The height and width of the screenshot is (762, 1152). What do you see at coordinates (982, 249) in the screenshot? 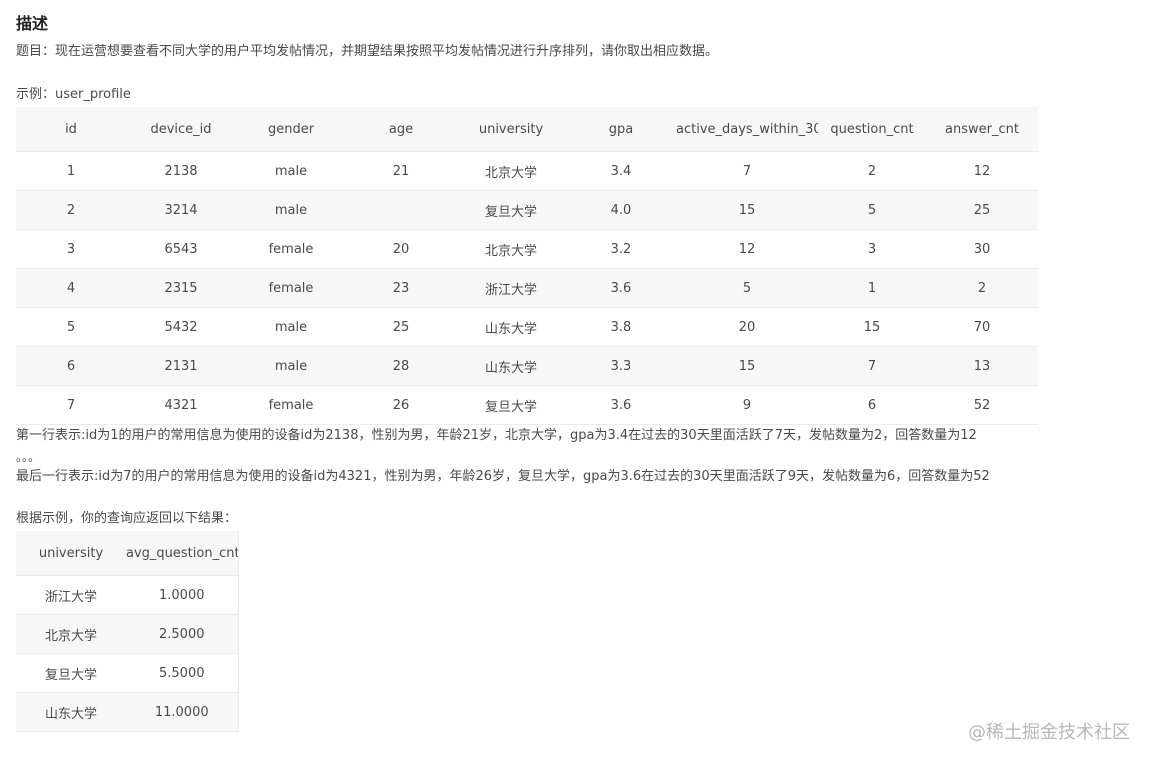
I see `table-cell: 30` at bounding box center [982, 249].